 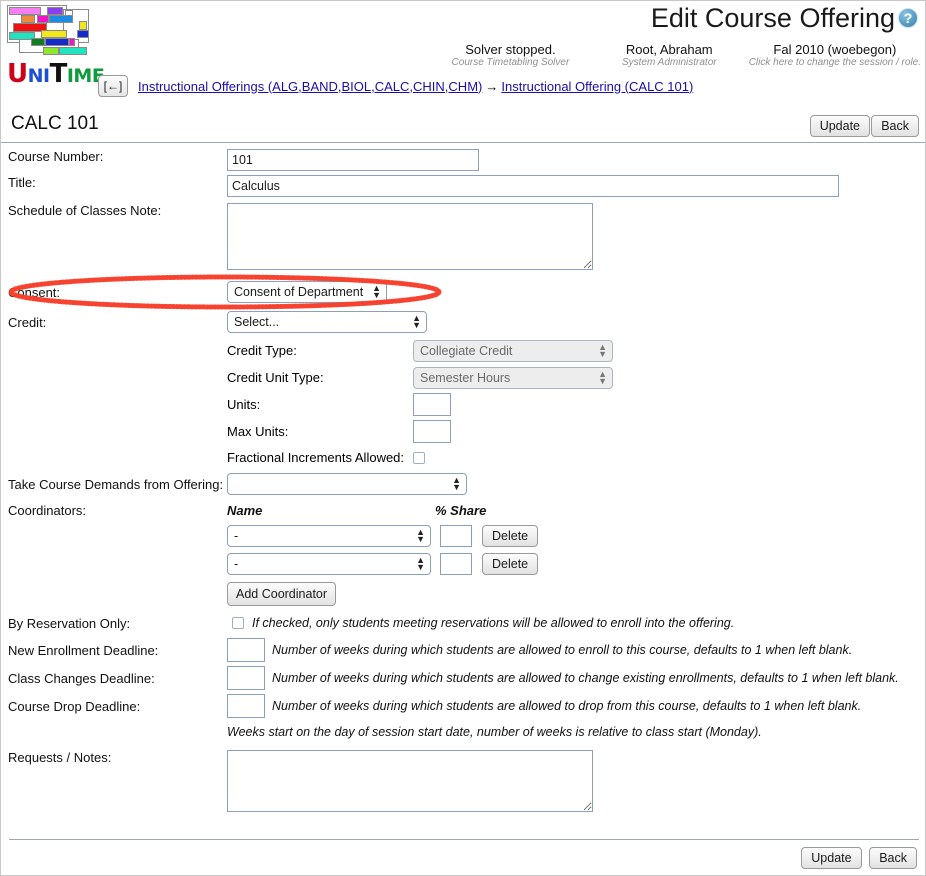 I want to click on footer-actions: Update Back, so click(x=857, y=858).